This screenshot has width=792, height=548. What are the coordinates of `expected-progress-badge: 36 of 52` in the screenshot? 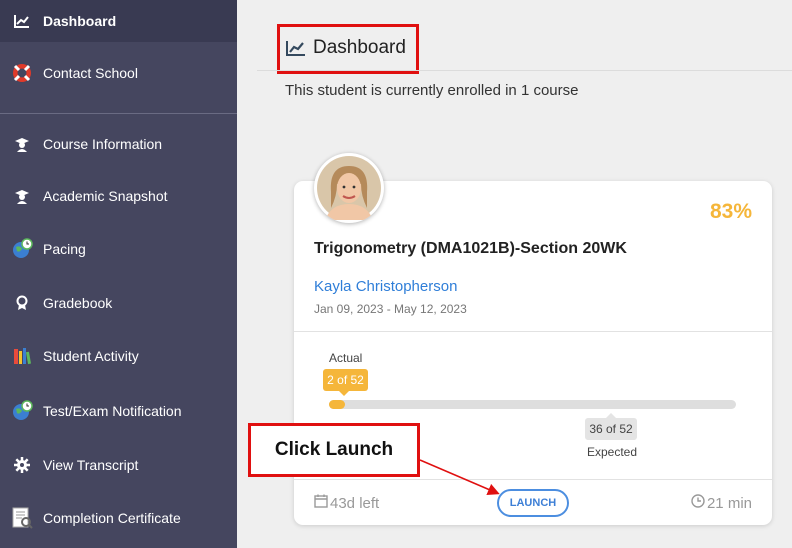 It's located at (611, 426).